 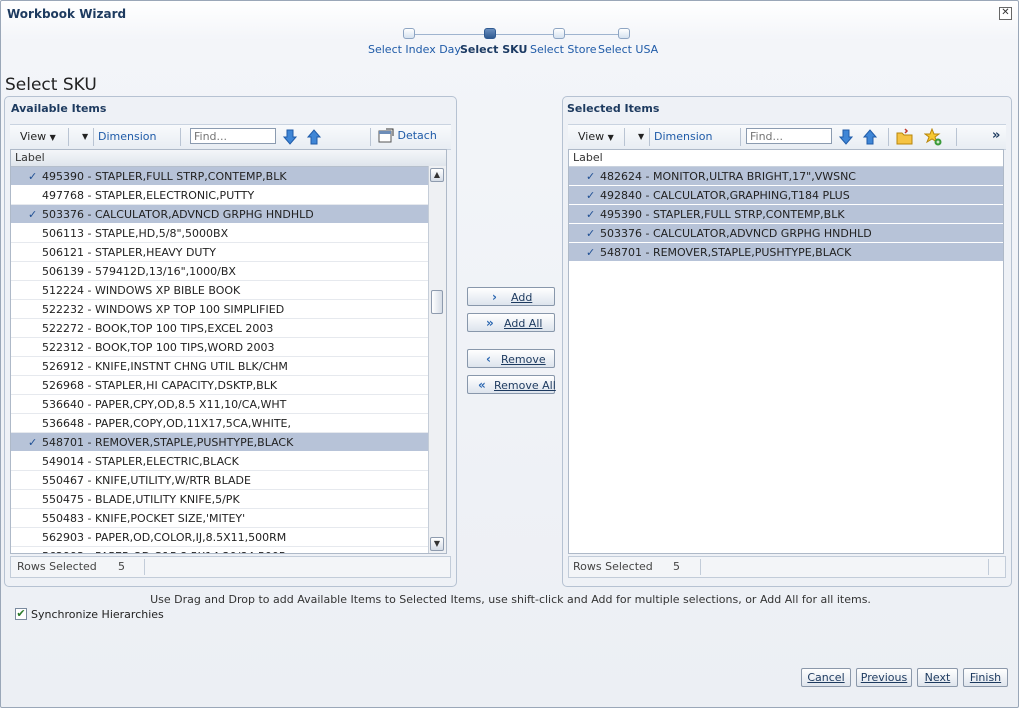 What do you see at coordinates (937, 677) in the screenshot?
I see `next-button: Next` at bounding box center [937, 677].